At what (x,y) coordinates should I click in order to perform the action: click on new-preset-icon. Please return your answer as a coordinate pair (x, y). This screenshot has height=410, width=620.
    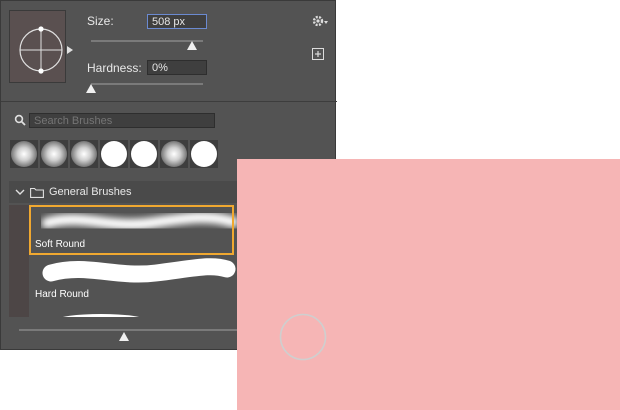
    Looking at the image, I should click on (318, 54).